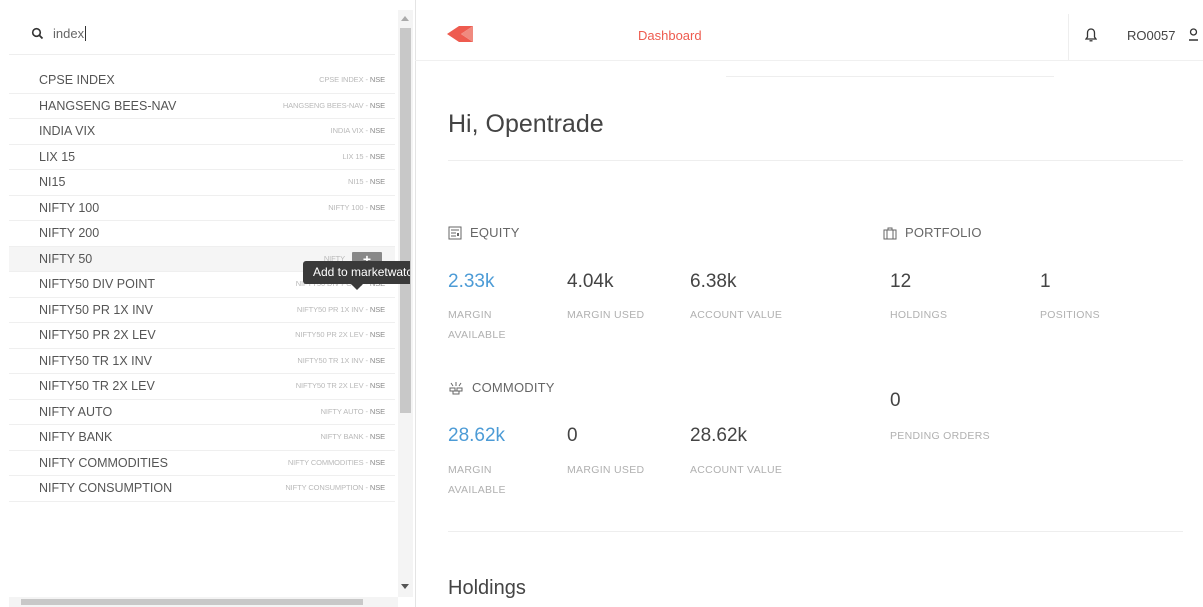 The image size is (1203, 607). Describe the element at coordinates (471, 282) in the screenshot. I see `equity-margin-available-value: 2.33k` at that location.